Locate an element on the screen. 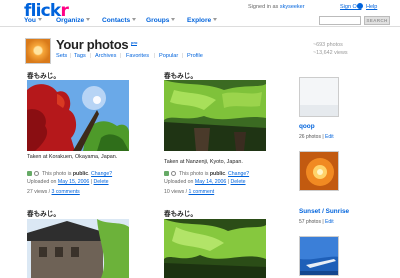 This screenshot has width=400, height=278. help-icon is located at coordinates (360, 6).